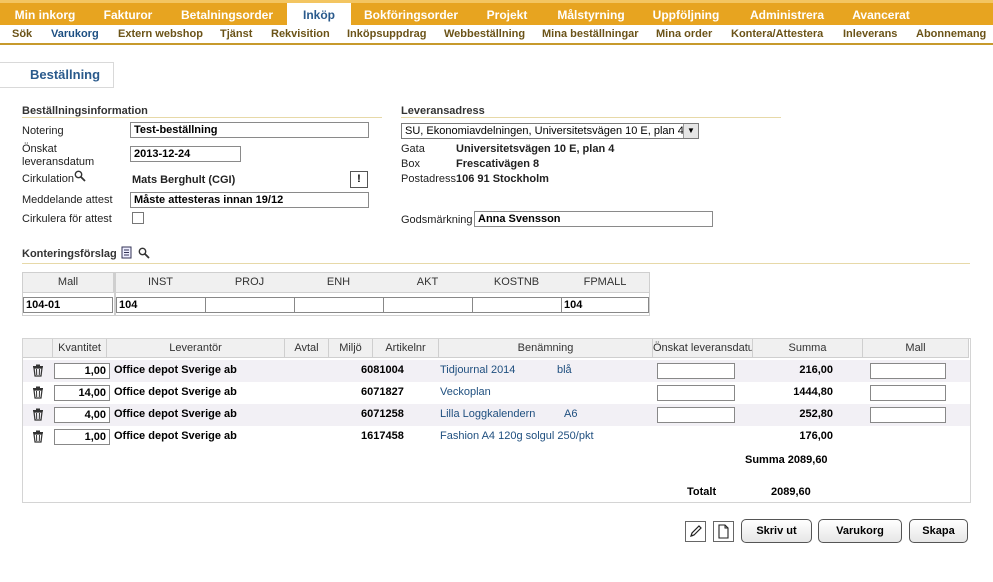 Image resolution: width=993 pixels, height=582 pixels. Describe the element at coordinates (249, 200) in the screenshot. I see `message-input: Måste attesteras innan 19/12` at that location.